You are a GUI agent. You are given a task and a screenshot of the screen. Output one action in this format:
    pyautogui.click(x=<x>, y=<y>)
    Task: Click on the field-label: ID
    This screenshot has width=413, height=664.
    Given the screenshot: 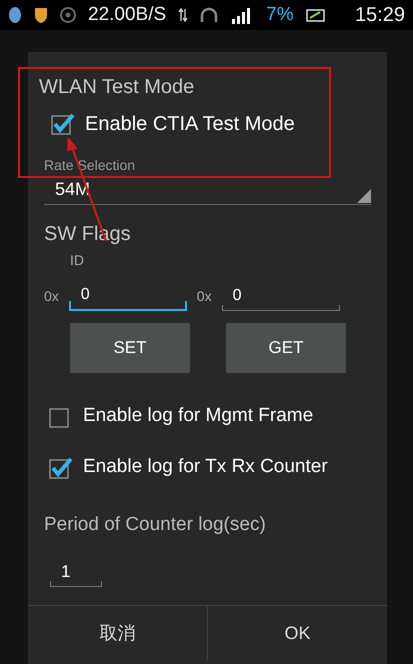 What is the action you would take?
    pyautogui.click(x=77, y=260)
    